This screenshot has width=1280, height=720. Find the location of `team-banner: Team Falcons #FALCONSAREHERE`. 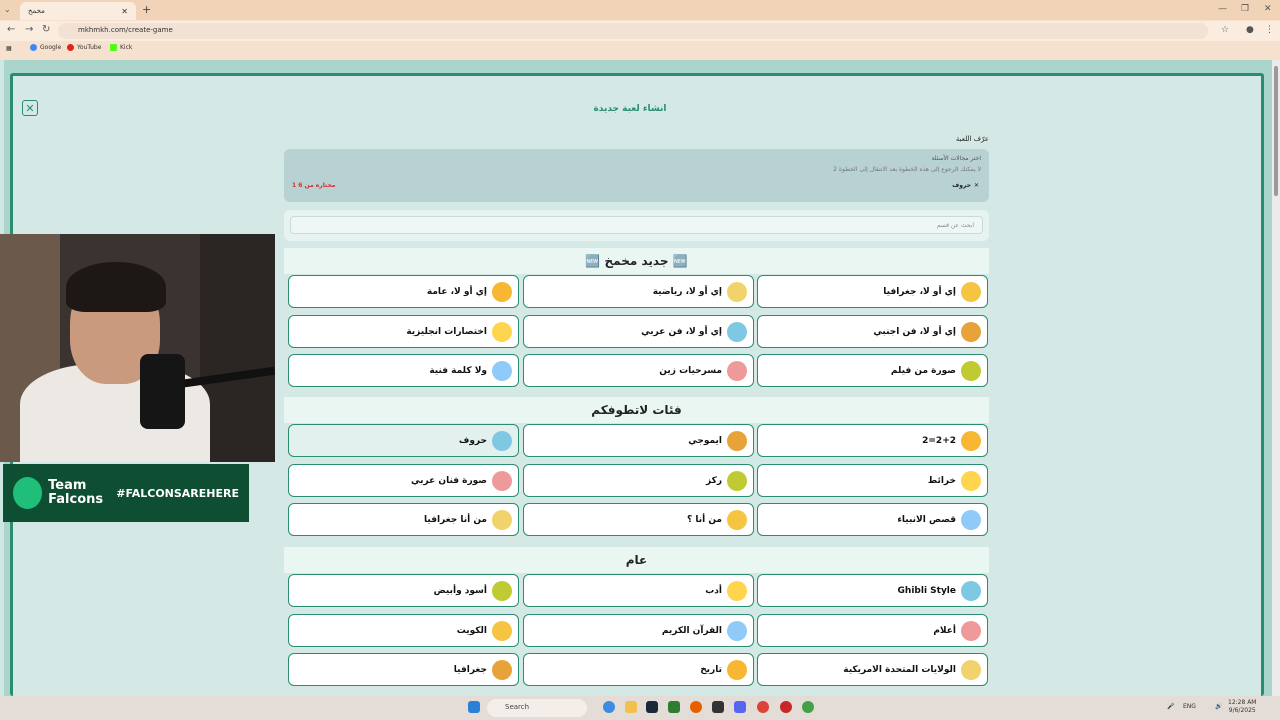

team-banner: Team Falcons #FALCONSAREHERE is located at coordinates (126, 493).